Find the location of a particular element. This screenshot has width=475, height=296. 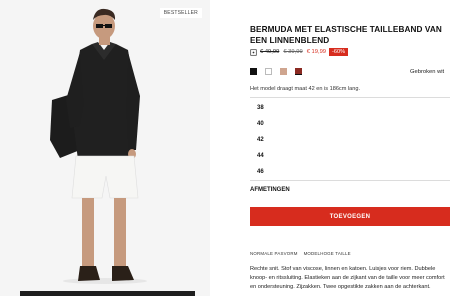

previous-price: € 39,99 is located at coordinates (293, 52).